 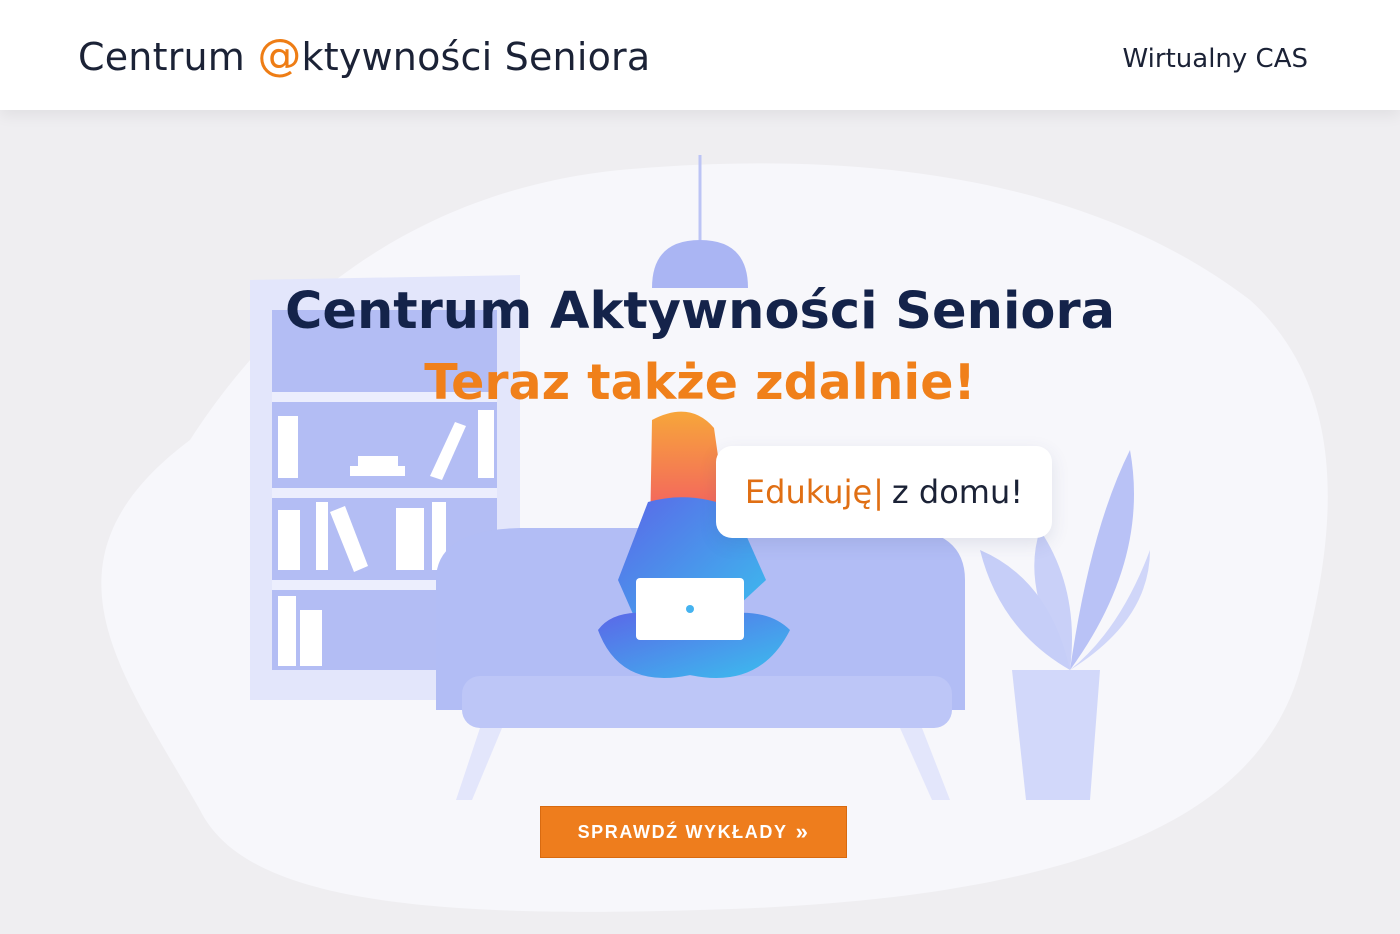 I want to click on brand-suffix: ktywności Seniora, so click(x=476, y=57).